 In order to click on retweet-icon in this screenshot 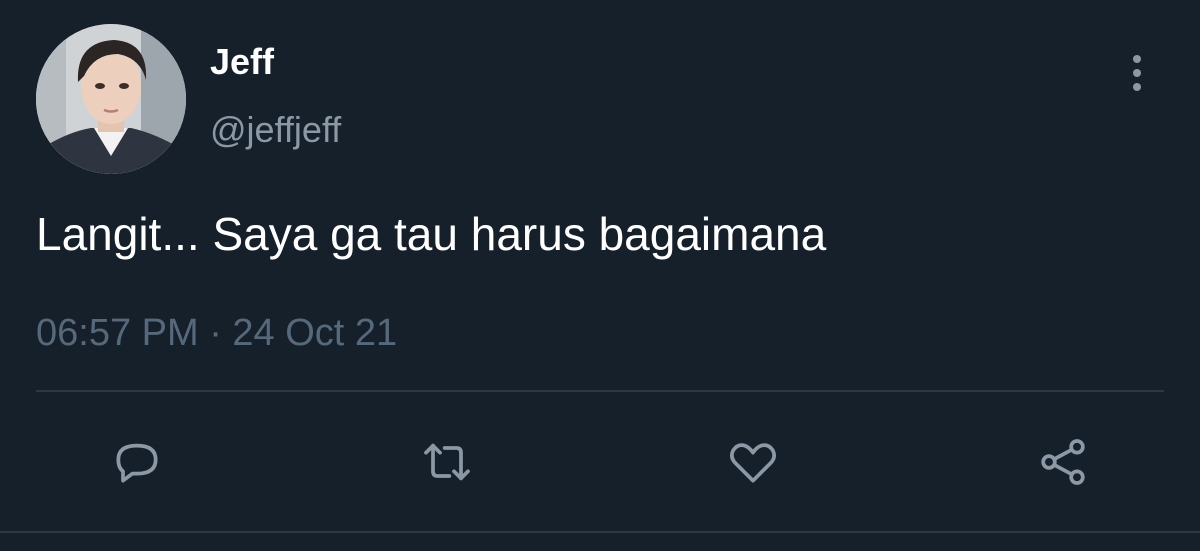, I will do `click(447, 462)`.